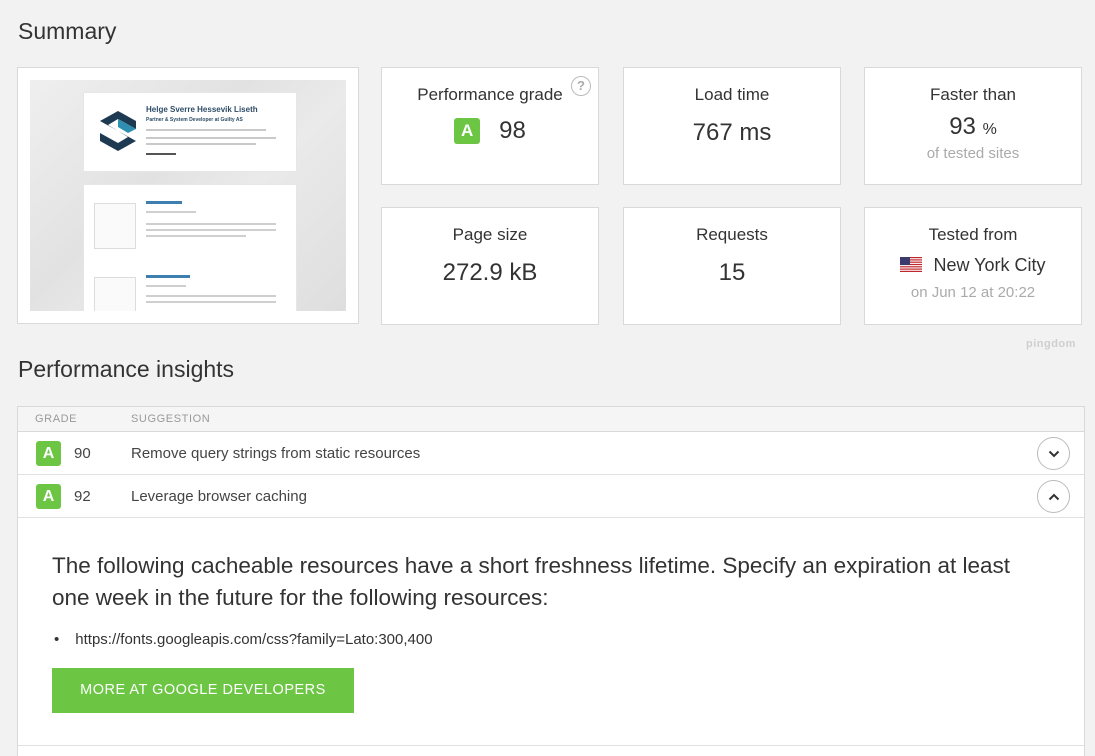  What do you see at coordinates (203, 690) in the screenshot?
I see `more-at-google-developers-button: MORE AT GOOGLE DEVELOPERS` at bounding box center [203, 690].